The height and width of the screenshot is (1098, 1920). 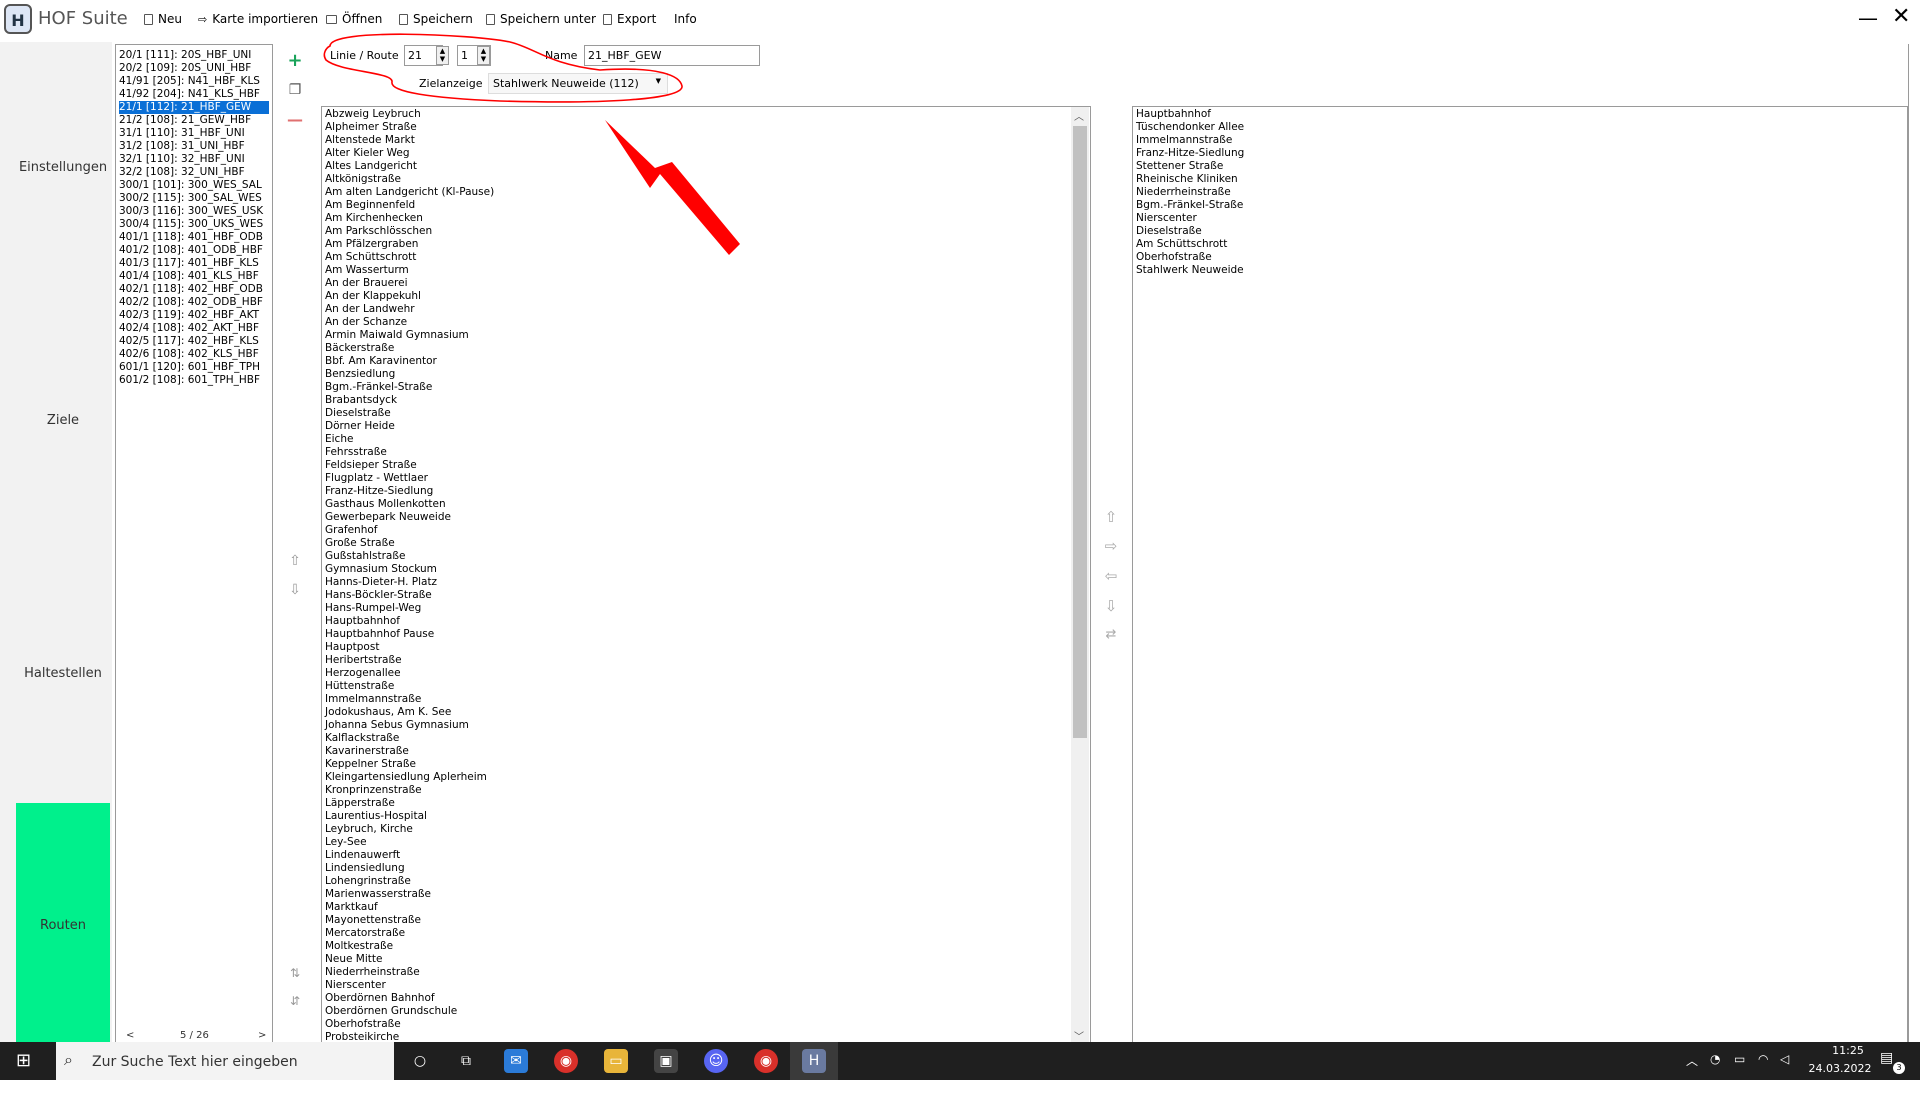 What do you see at coordinates (351, 530) in the screenshot?
I see `stop-list-item: Grafenhof` at bounding box center [351, 530].